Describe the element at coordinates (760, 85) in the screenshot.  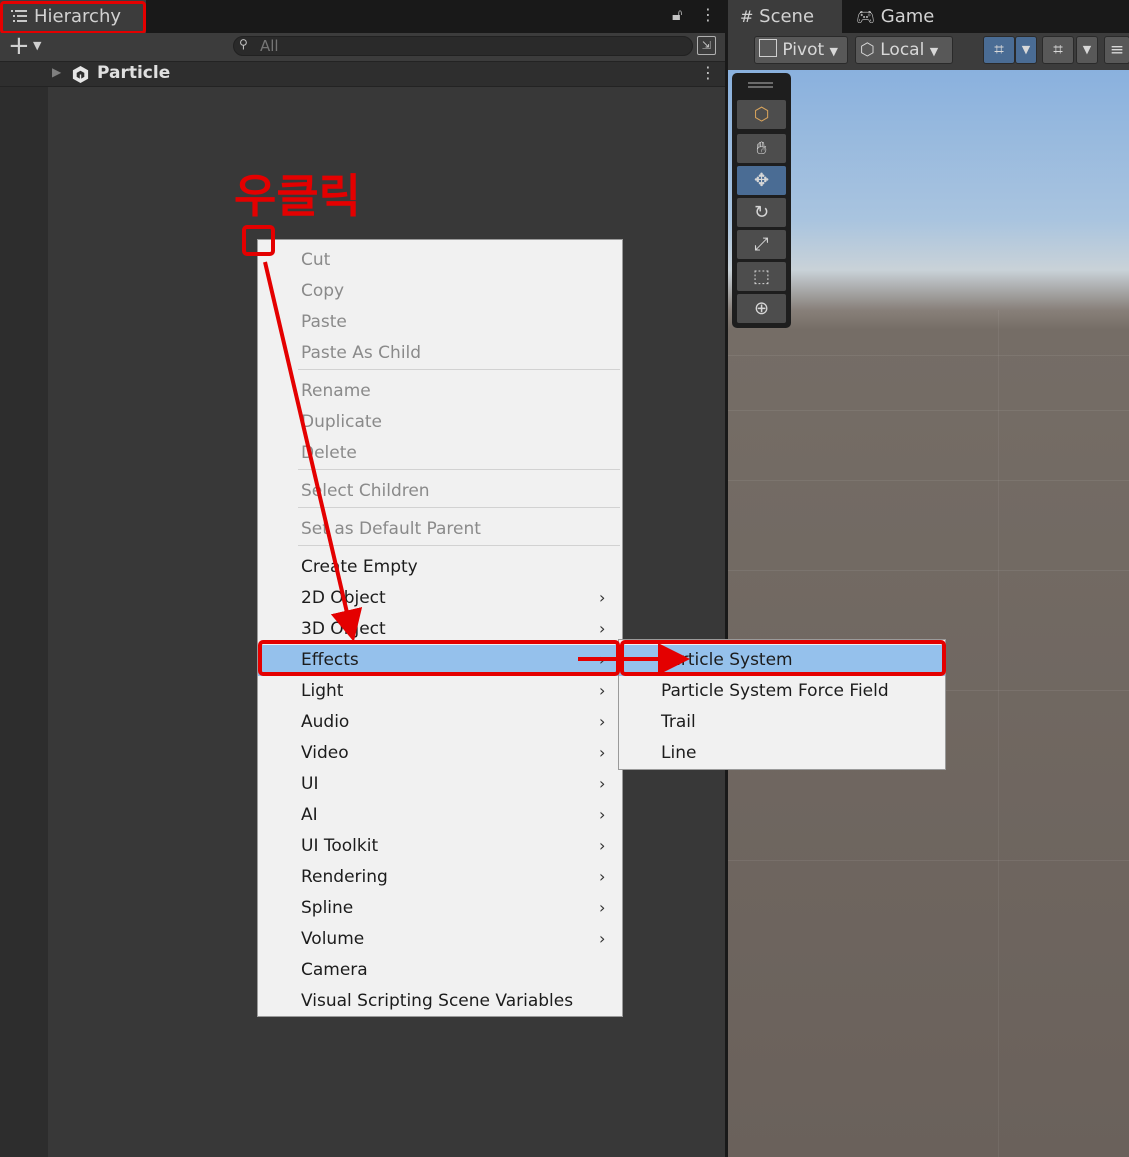
I see `drag-handle-icon` at that location.